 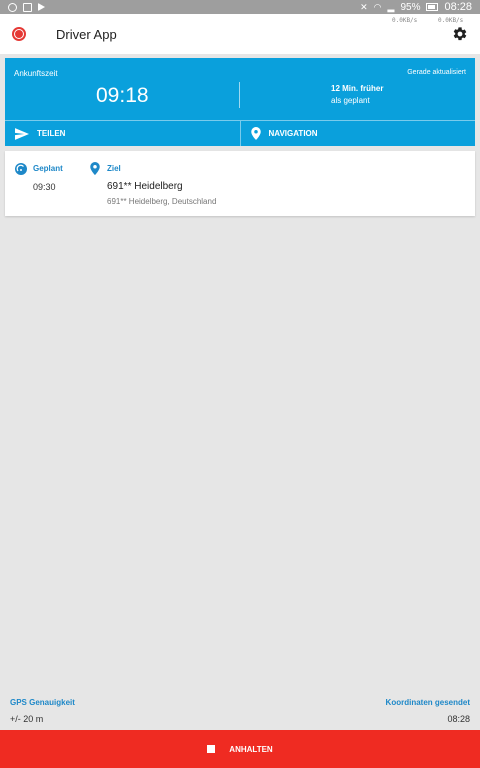 I want to click on coordinates-sent-time: 08:28, so click(x=458, y=719).